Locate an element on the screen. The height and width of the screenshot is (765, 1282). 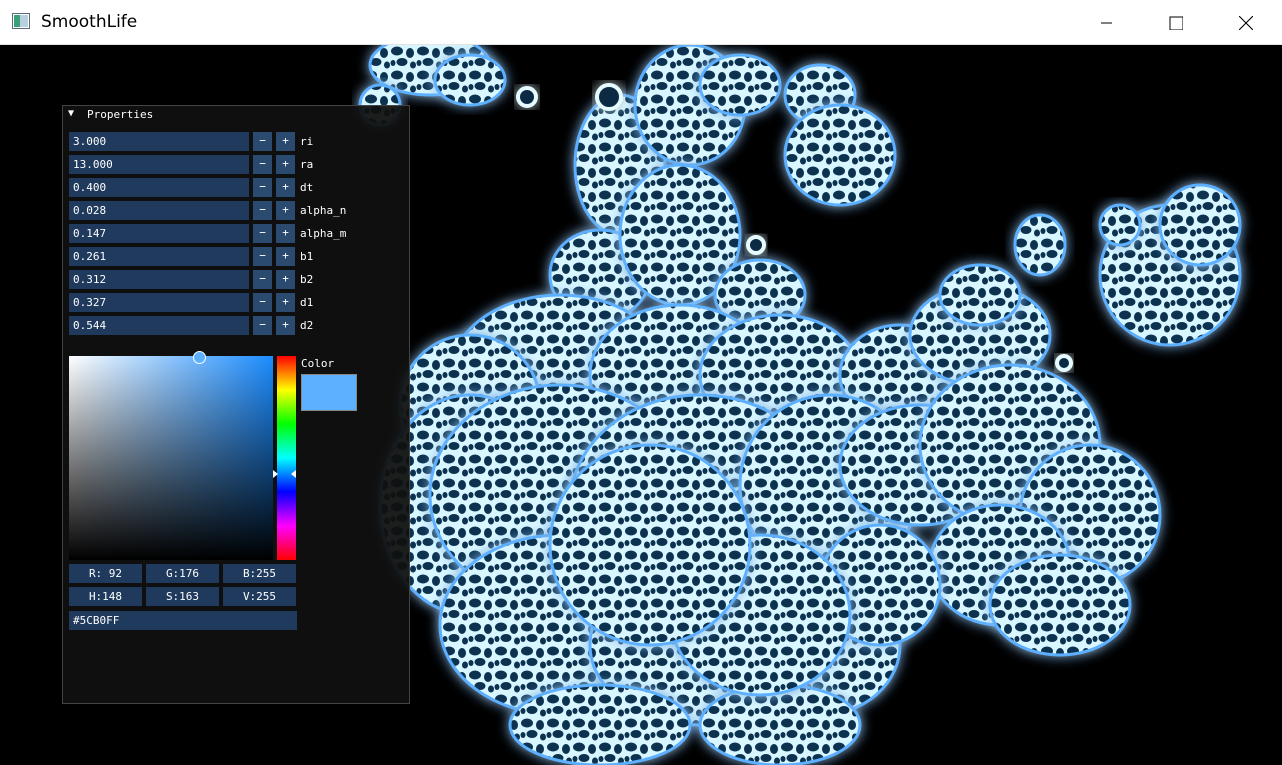
property-input-ra: 13.000 is located at coordinates (159, 164).